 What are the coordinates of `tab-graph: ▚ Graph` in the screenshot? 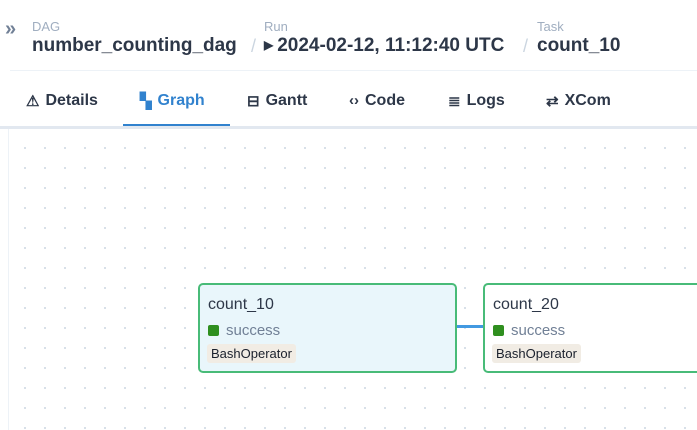 It's located at (172, 110).